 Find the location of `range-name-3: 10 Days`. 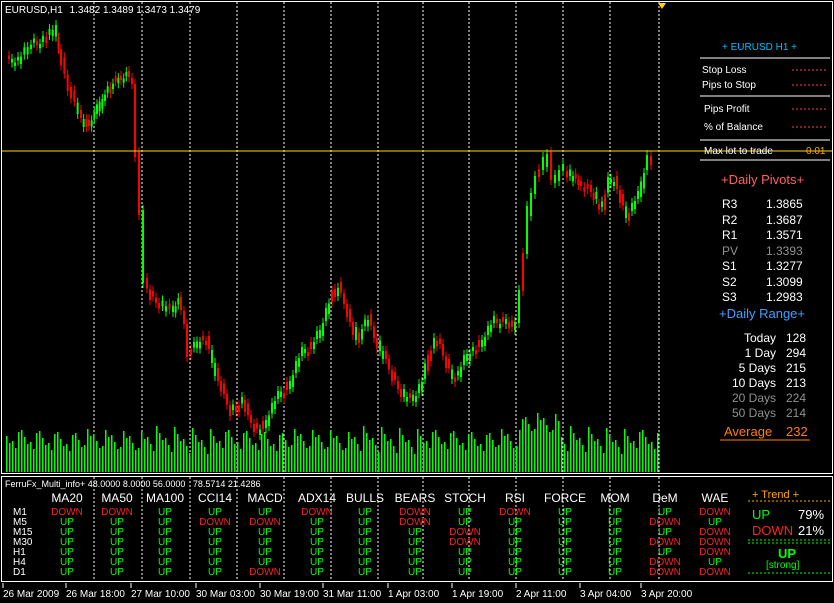

range-name-3: 10 Days is located at coordinates (753, 383).